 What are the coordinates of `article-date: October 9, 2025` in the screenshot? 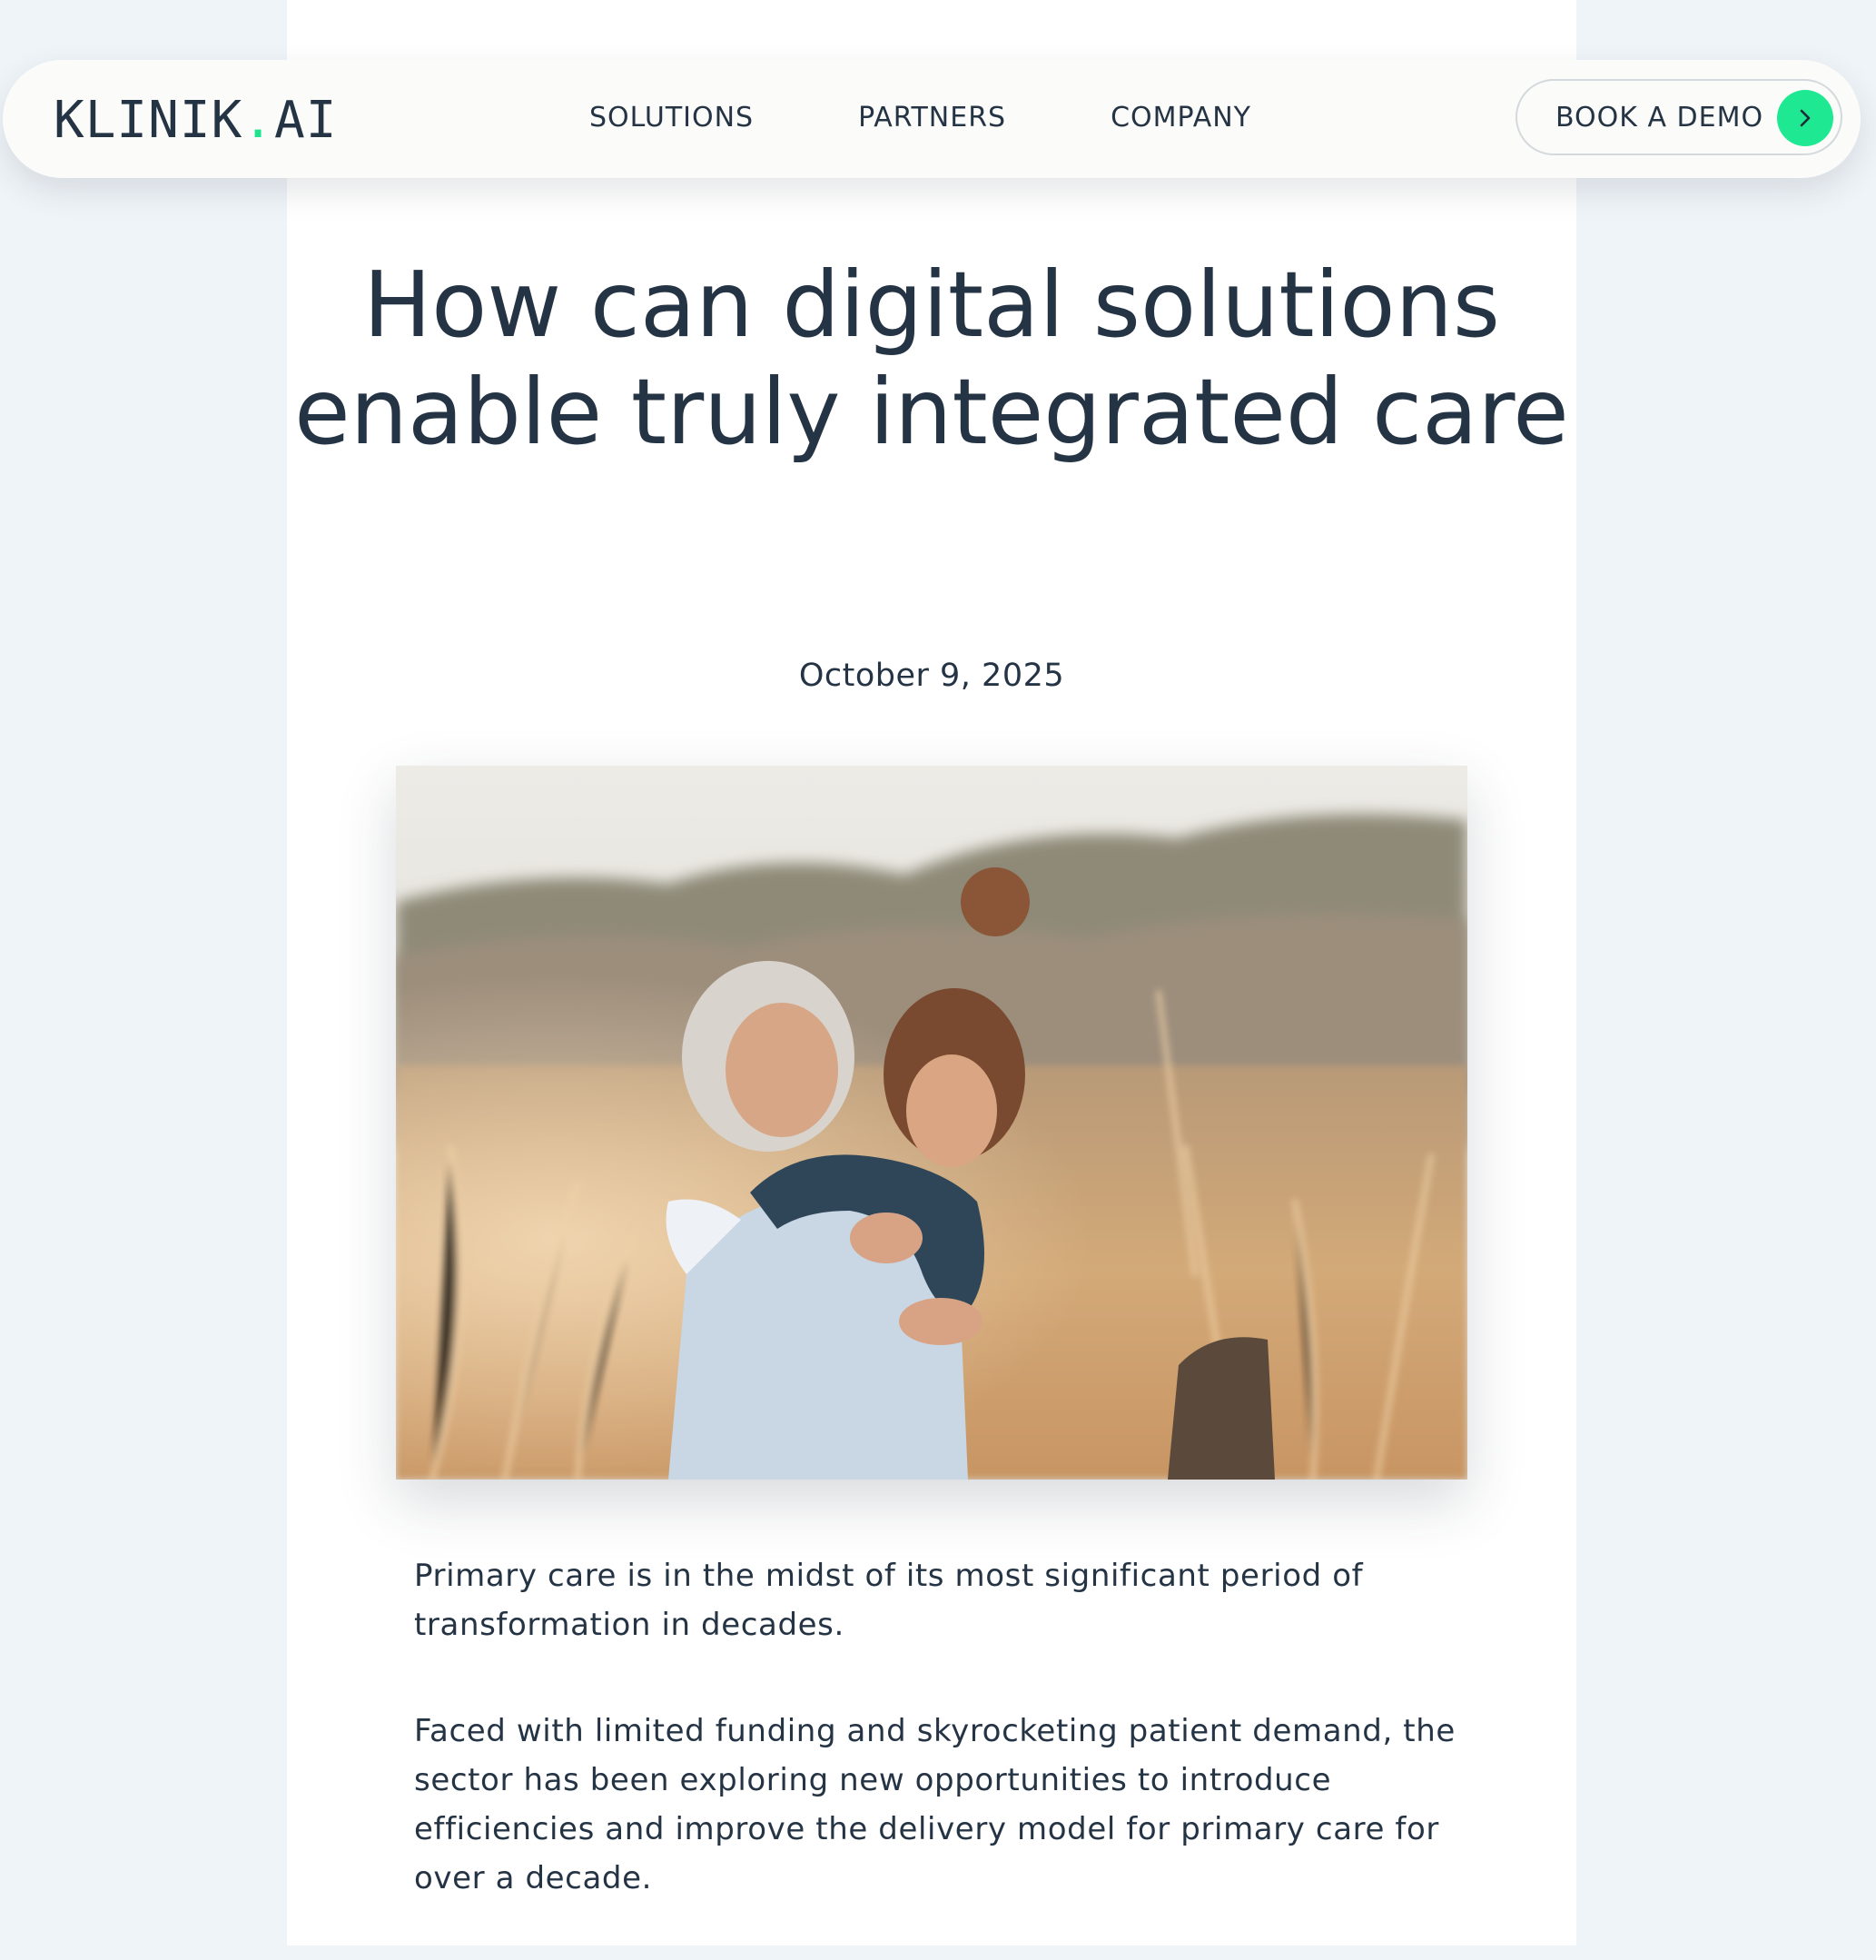 It's located at (932, 676).